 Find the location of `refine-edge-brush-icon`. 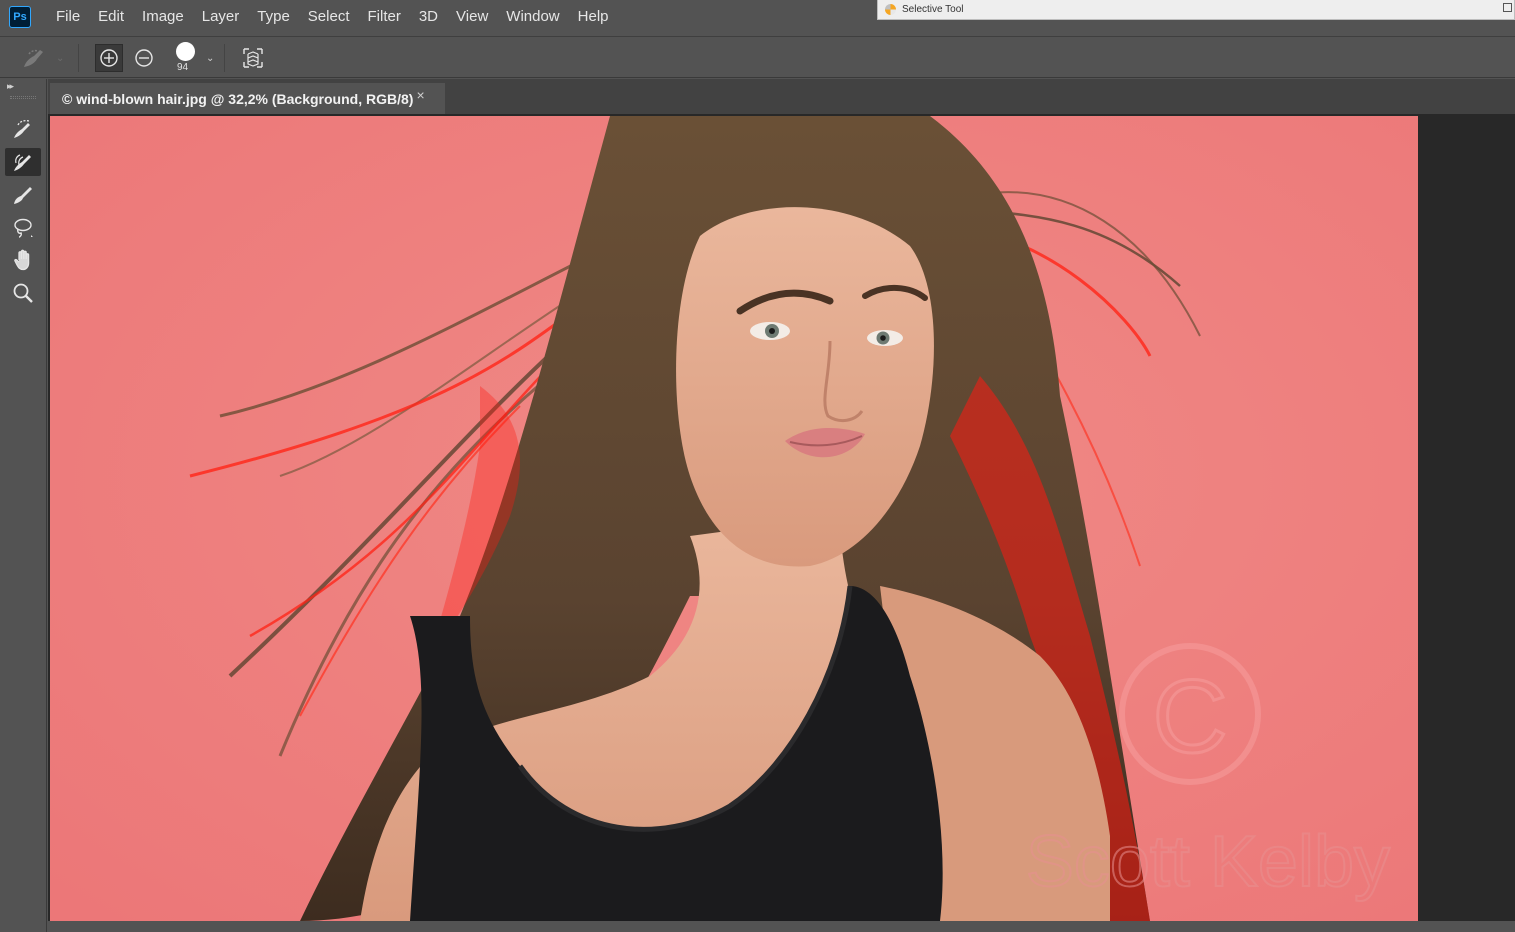

refine-edge-brush-icon is located at coordinates (22, 162).